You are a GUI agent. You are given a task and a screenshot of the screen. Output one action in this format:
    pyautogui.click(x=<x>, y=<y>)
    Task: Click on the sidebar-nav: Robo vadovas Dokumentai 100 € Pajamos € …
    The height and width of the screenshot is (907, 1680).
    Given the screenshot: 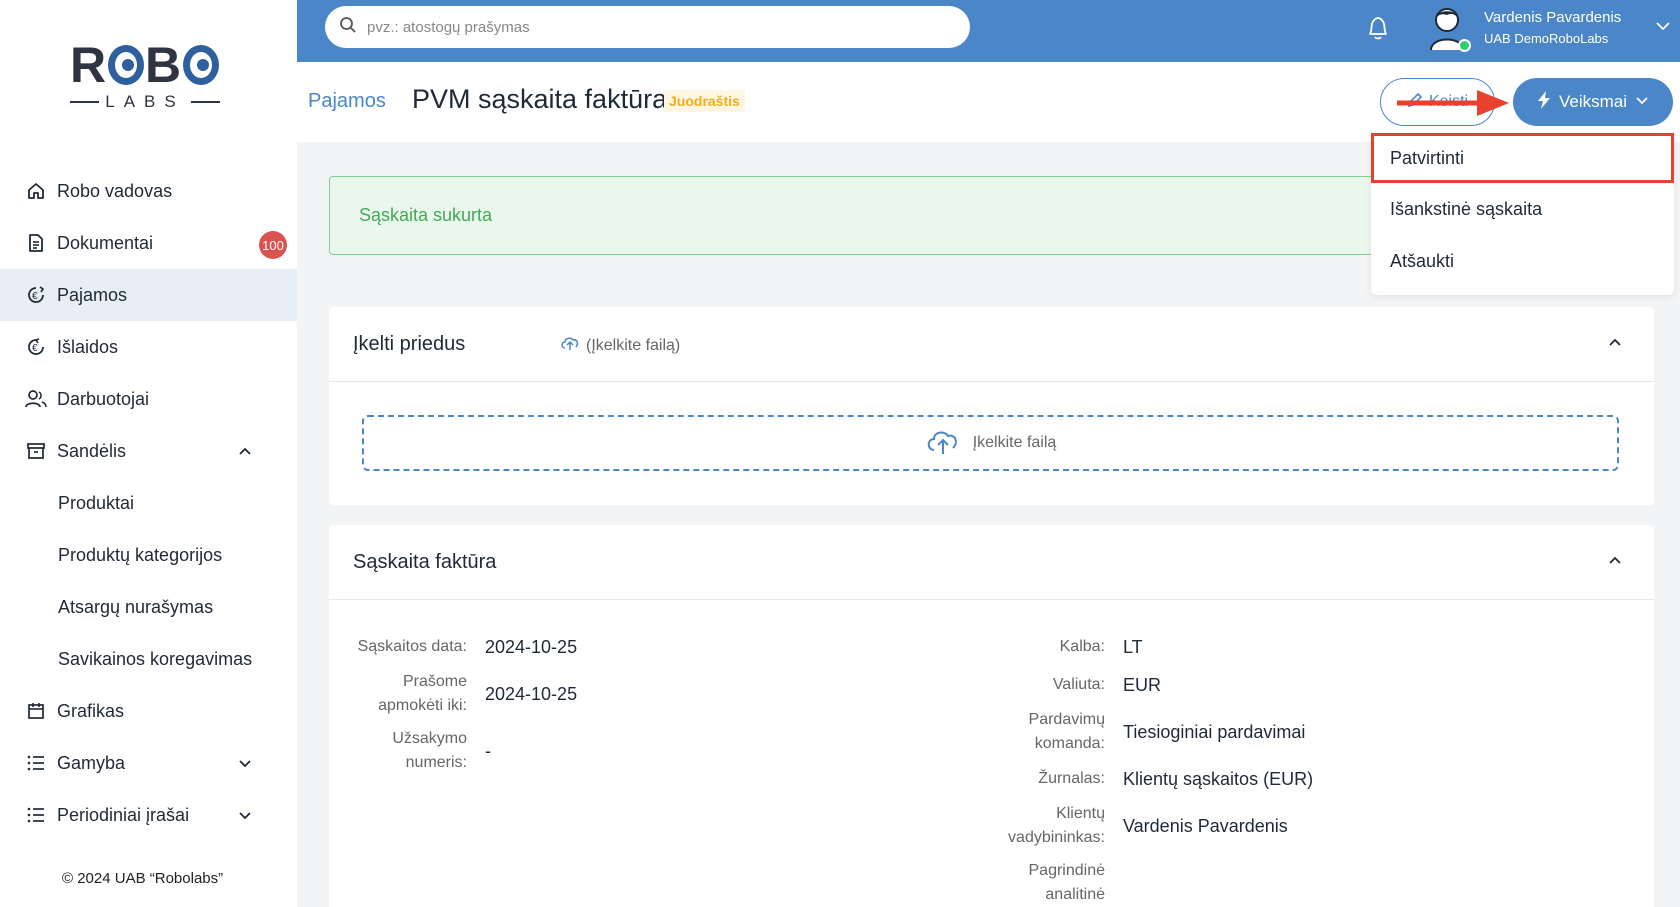 What is the action you would take?
    pyautogui.click(x=148, y=503)
    